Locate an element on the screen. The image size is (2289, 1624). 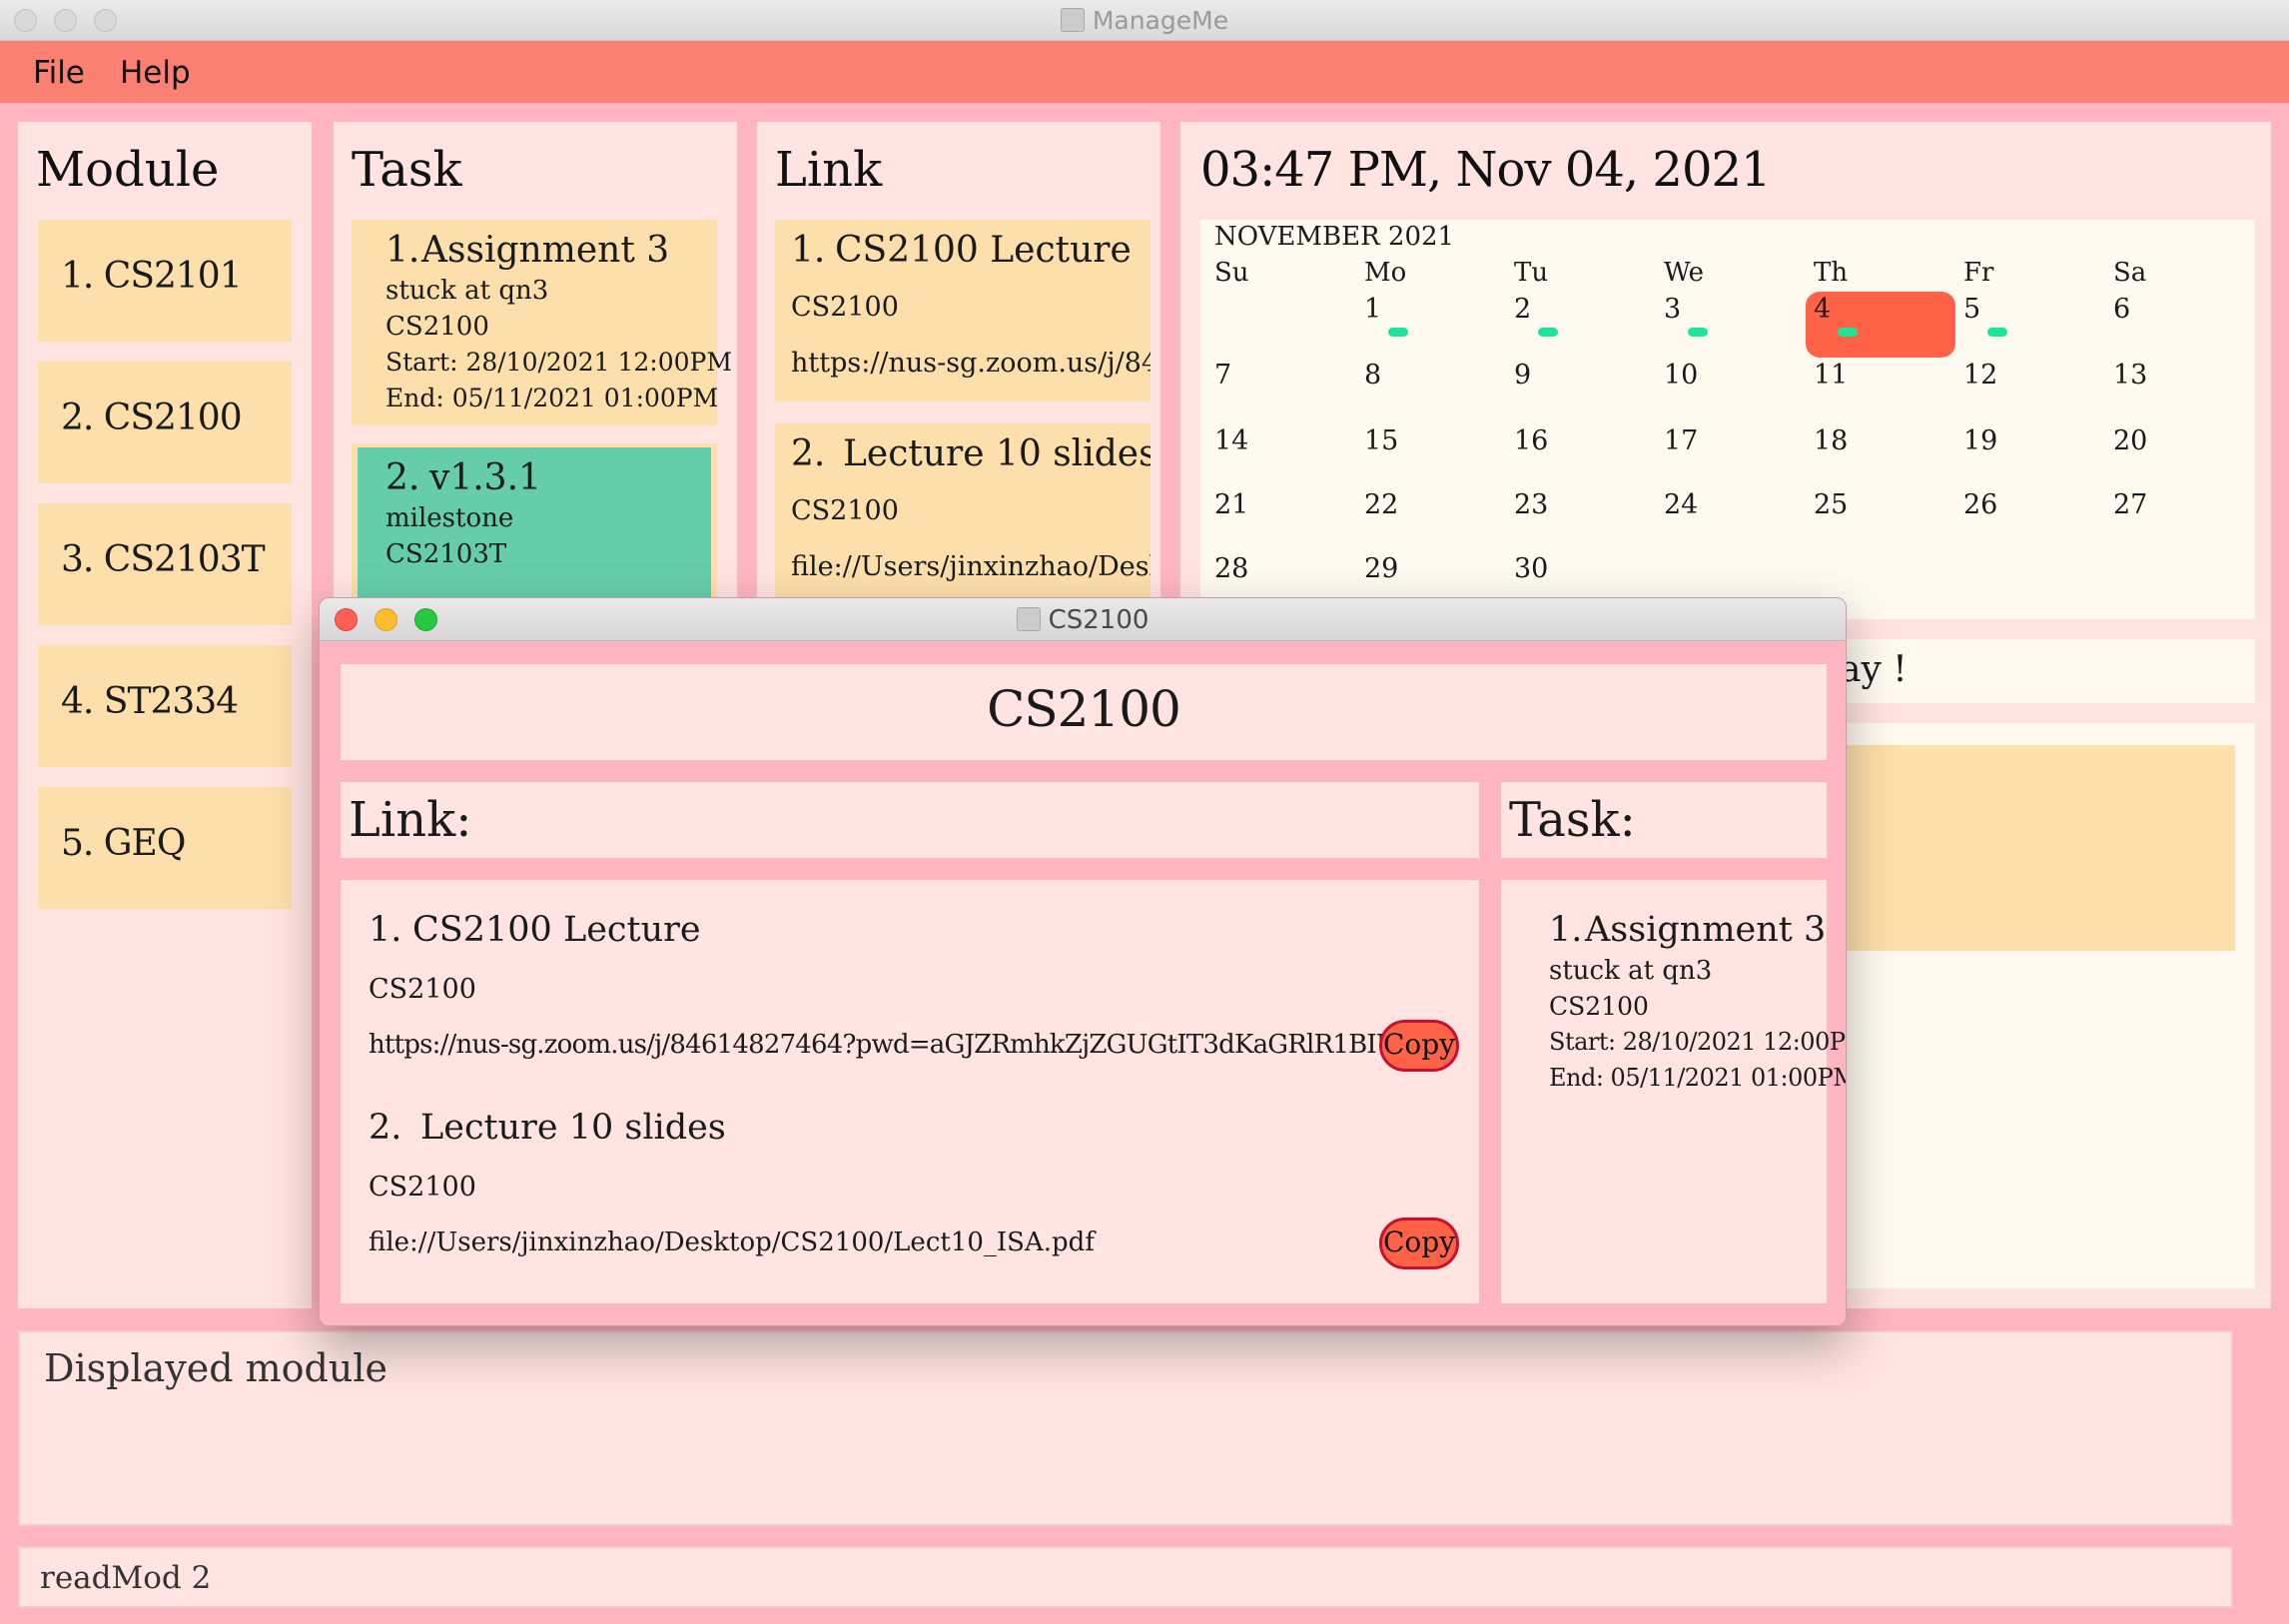
calendar-day: 12 is located at coordinates (1980, 375).